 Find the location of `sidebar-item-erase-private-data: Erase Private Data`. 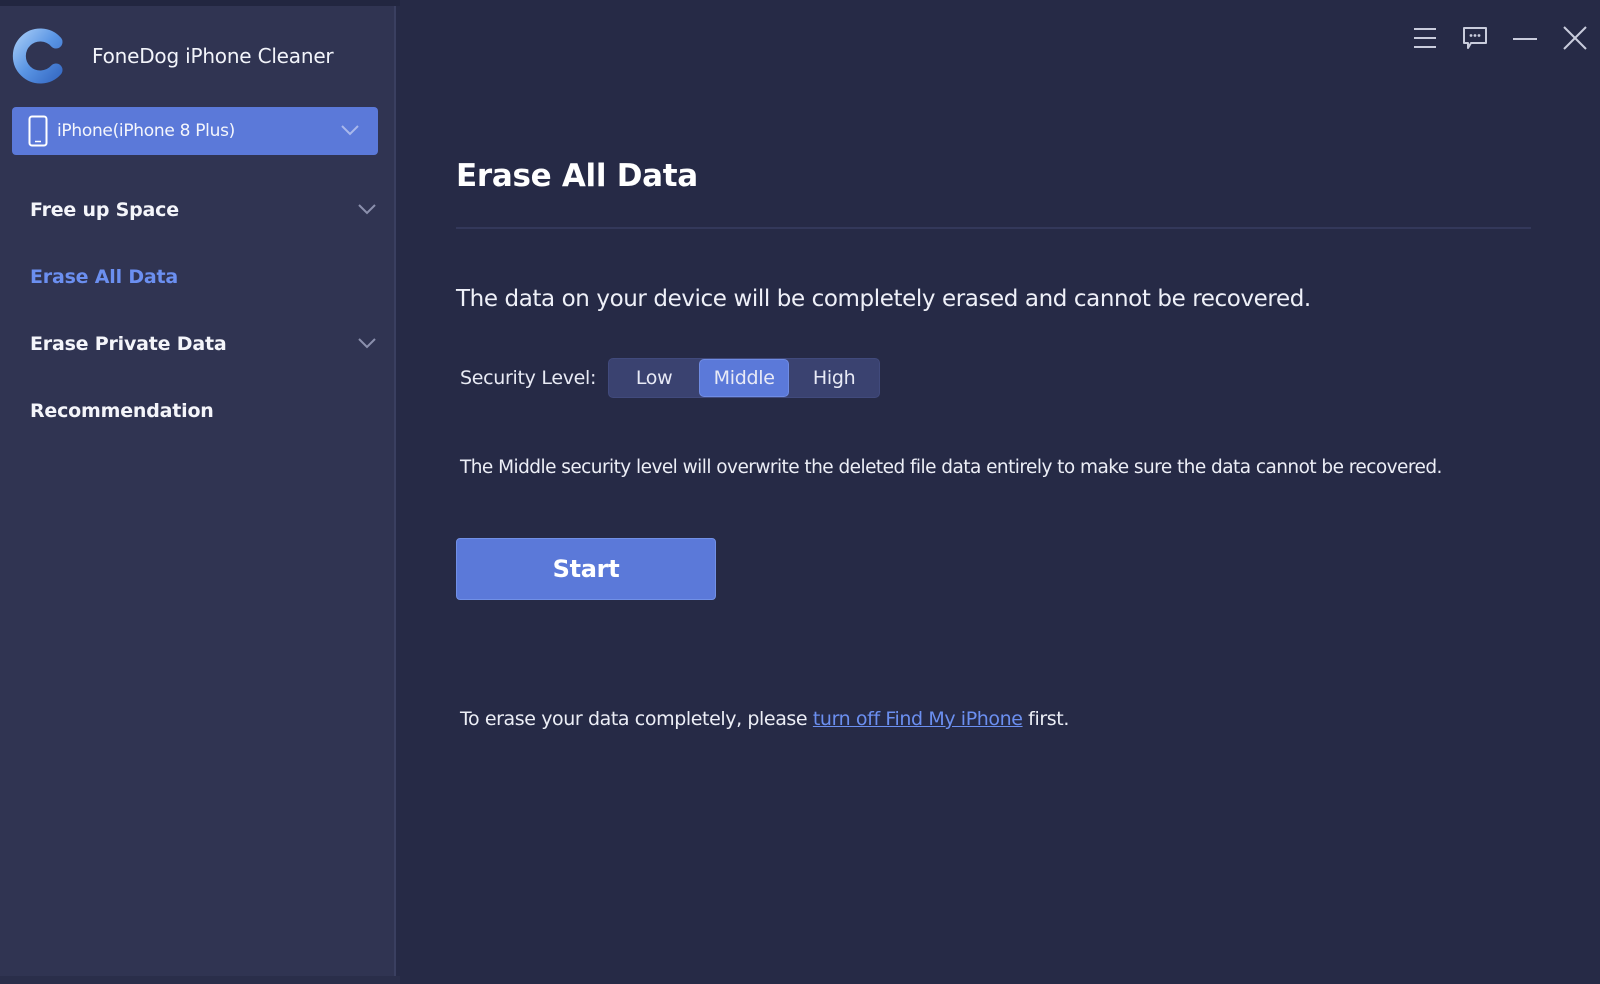

sidebar-item-erase-private-data: Erase Private Data is located at coordinates (198, 343).